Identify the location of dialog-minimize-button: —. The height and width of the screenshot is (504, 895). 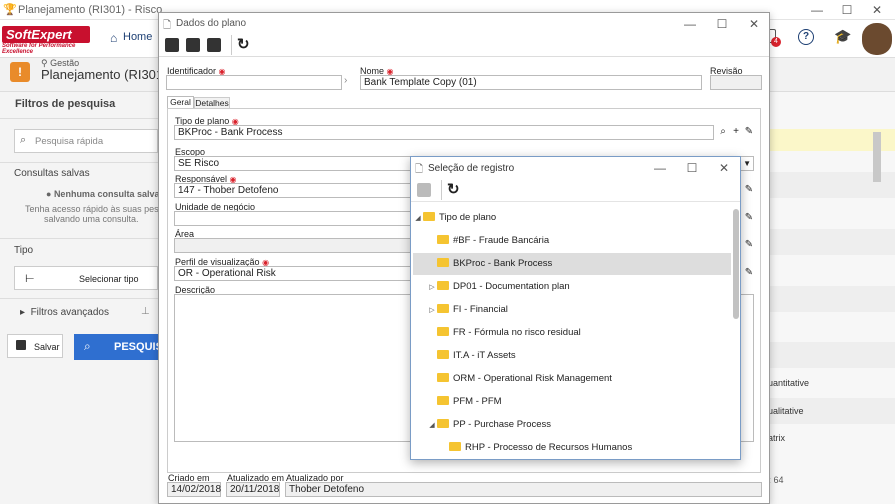
(690, 24).